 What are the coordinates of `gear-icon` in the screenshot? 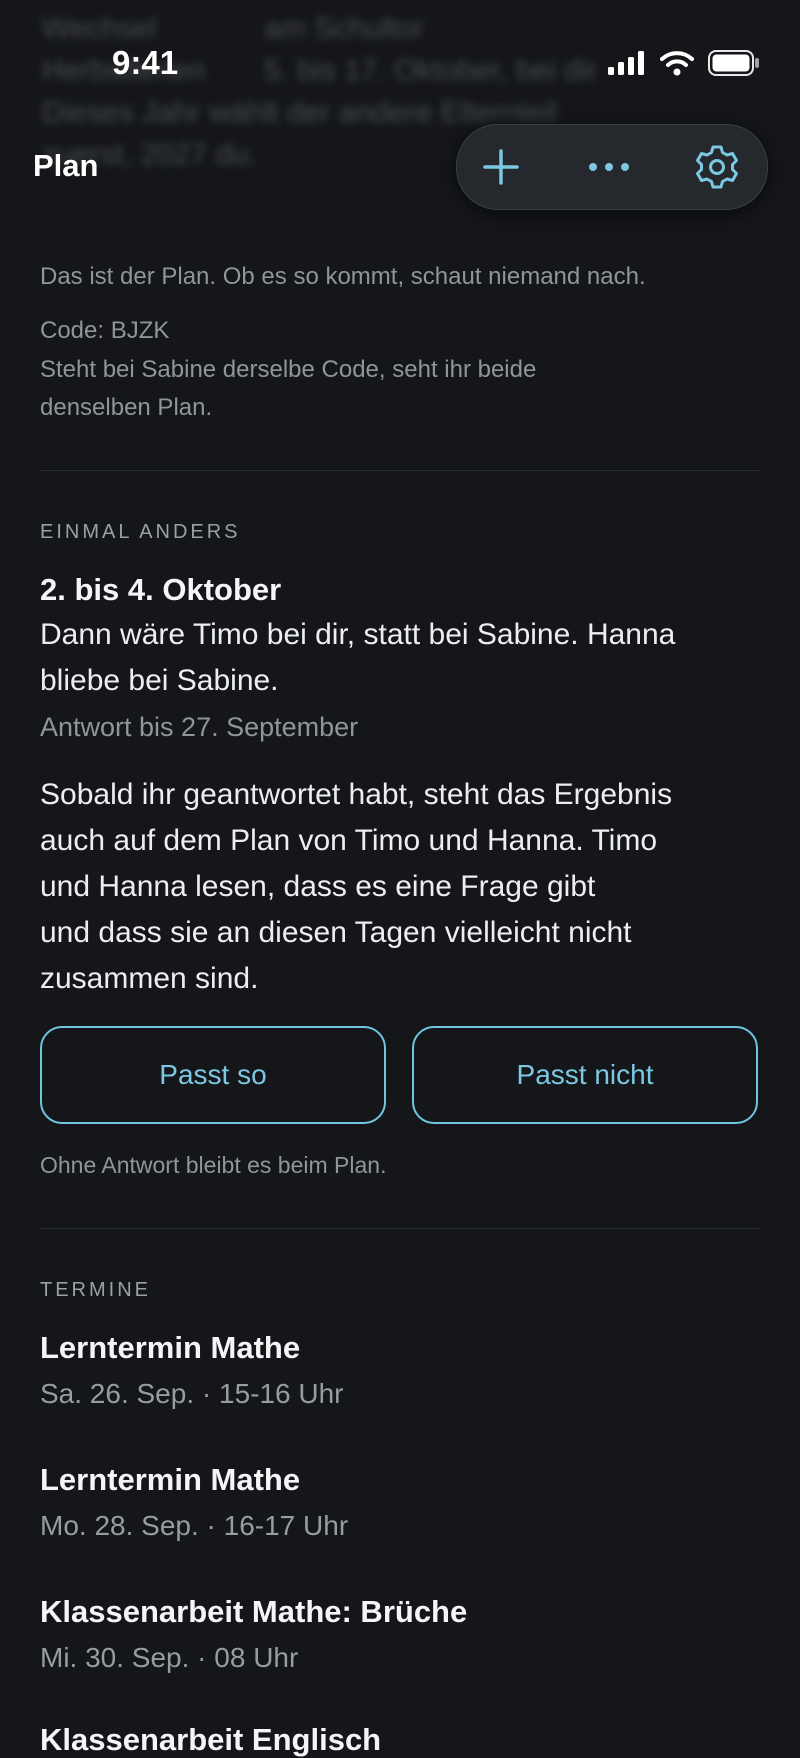 It's located at (717, 167).